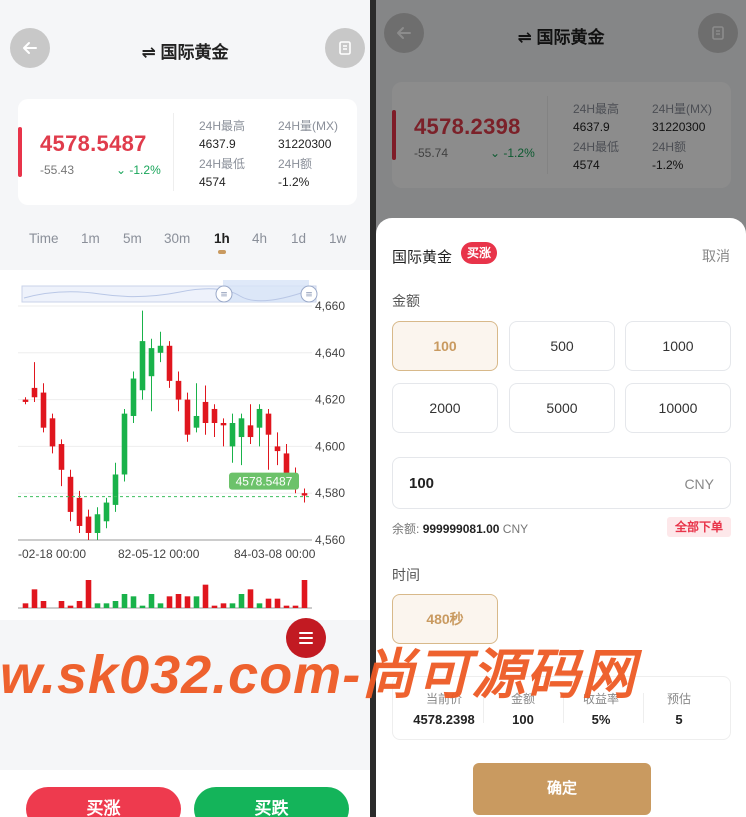 This screenshot has width=746, height=817. What do you see at coordinates (330, 353) in the screenshot?
I see `y-tick-label: 4,640` at bounding box center [330, 353].